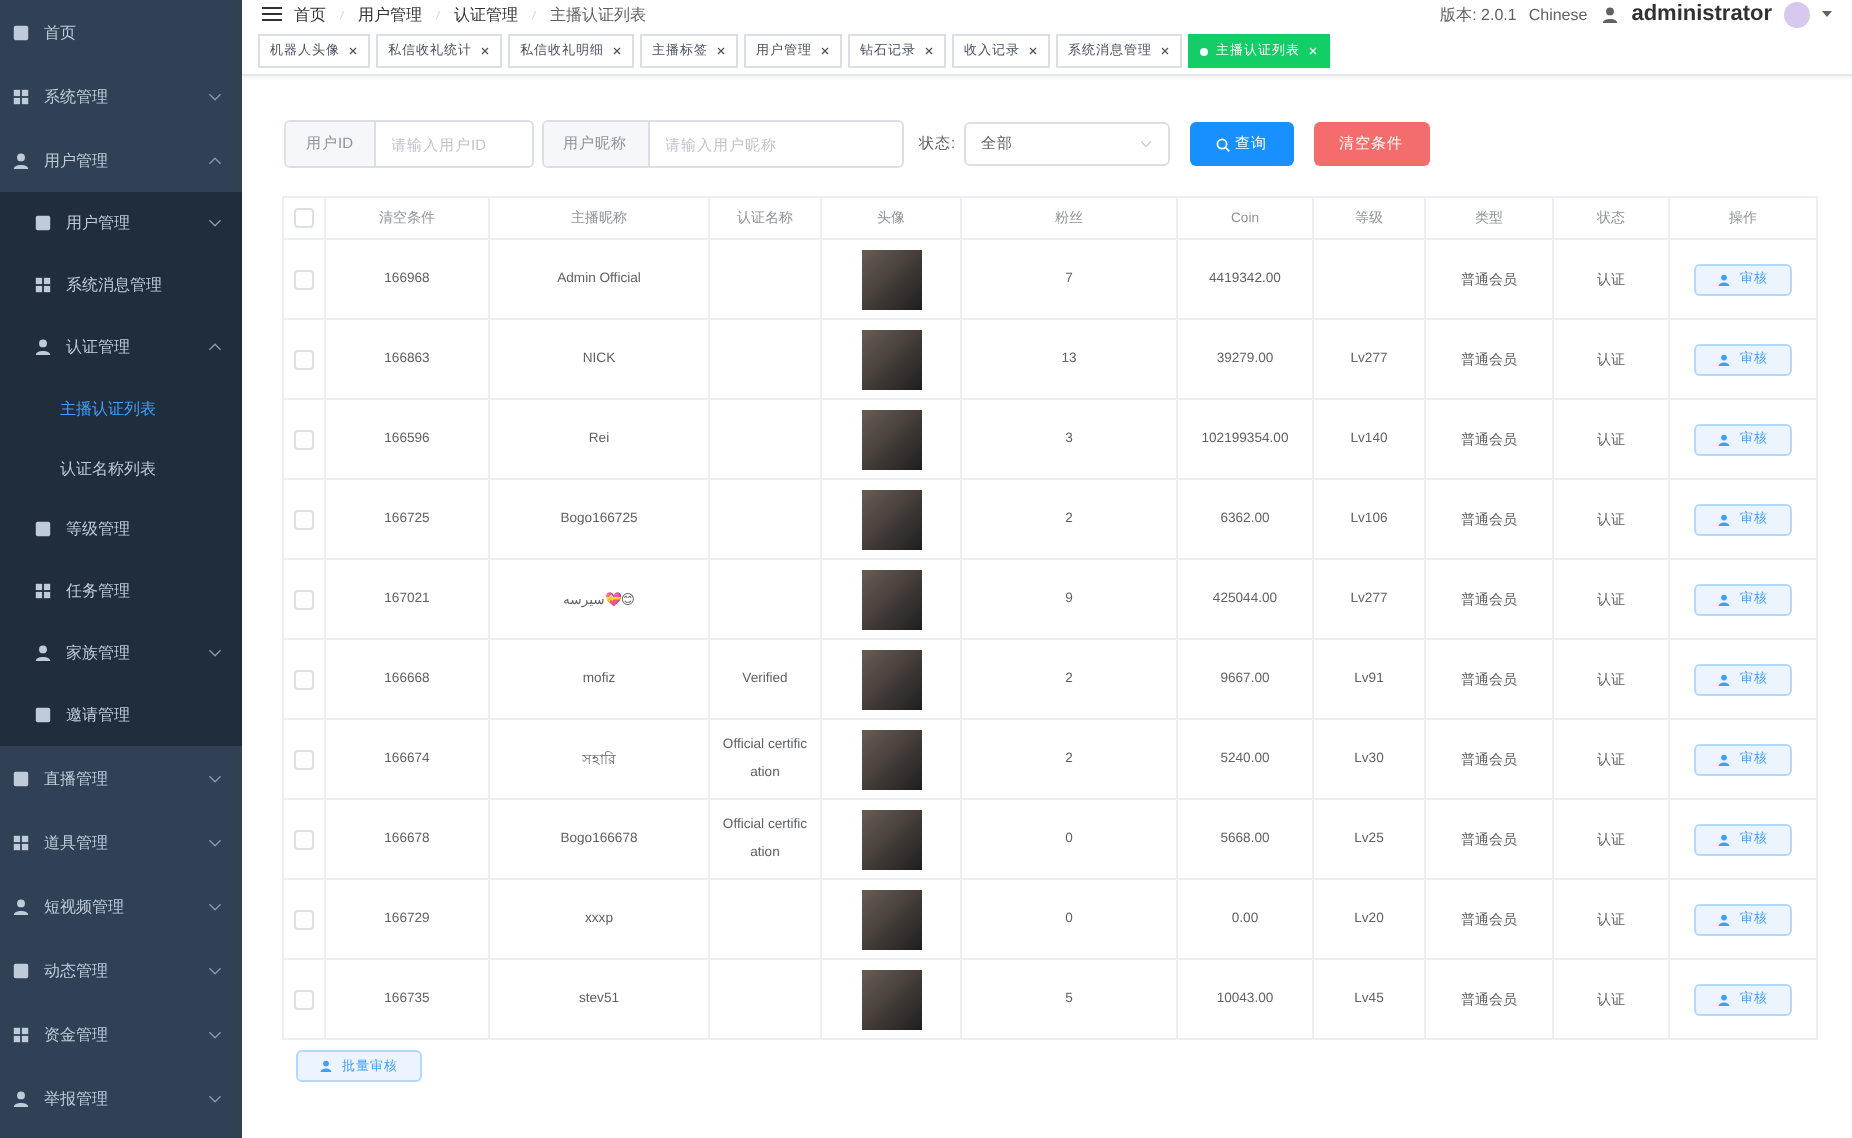  I want to click on breadcrumb-item: 首页, so click(310, 14).